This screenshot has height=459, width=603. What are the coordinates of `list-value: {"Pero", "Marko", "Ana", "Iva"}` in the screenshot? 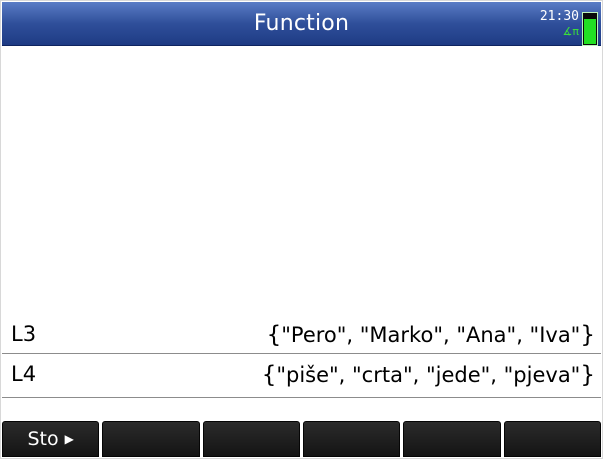 It's located at (431, 335).